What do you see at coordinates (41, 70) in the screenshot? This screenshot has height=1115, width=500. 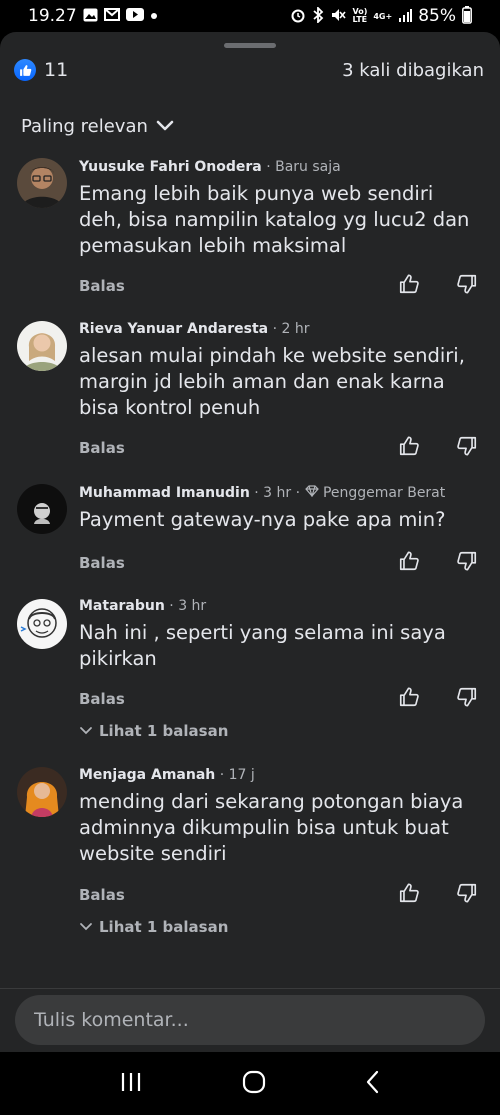 I see `reactions-summary: 11` at bounding box center [41, 70].